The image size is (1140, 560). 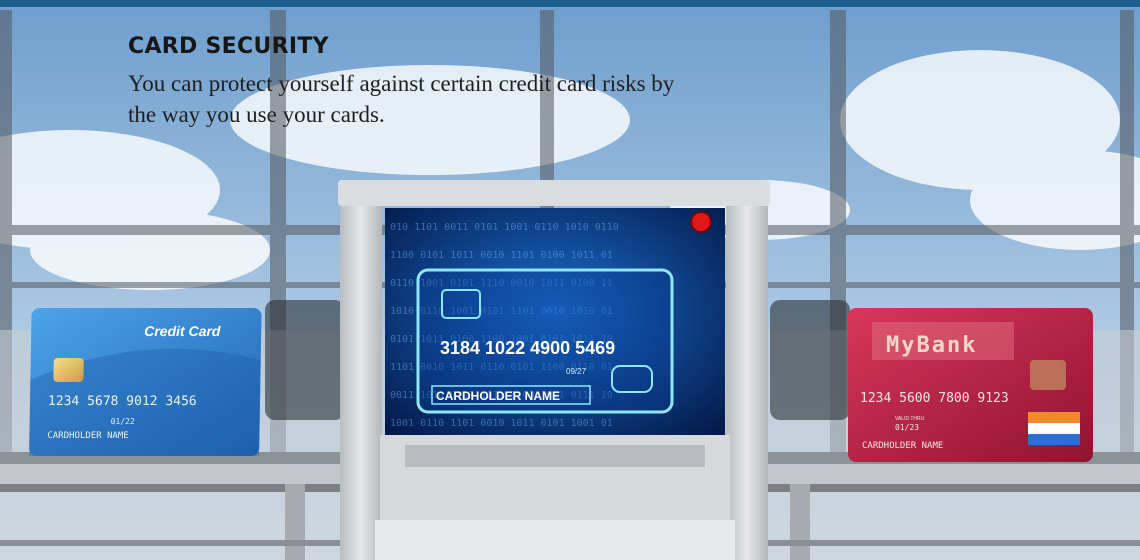 I want to click on scanned-card-holder: CARDHOLDER NAME, so click(x=498, y=396).